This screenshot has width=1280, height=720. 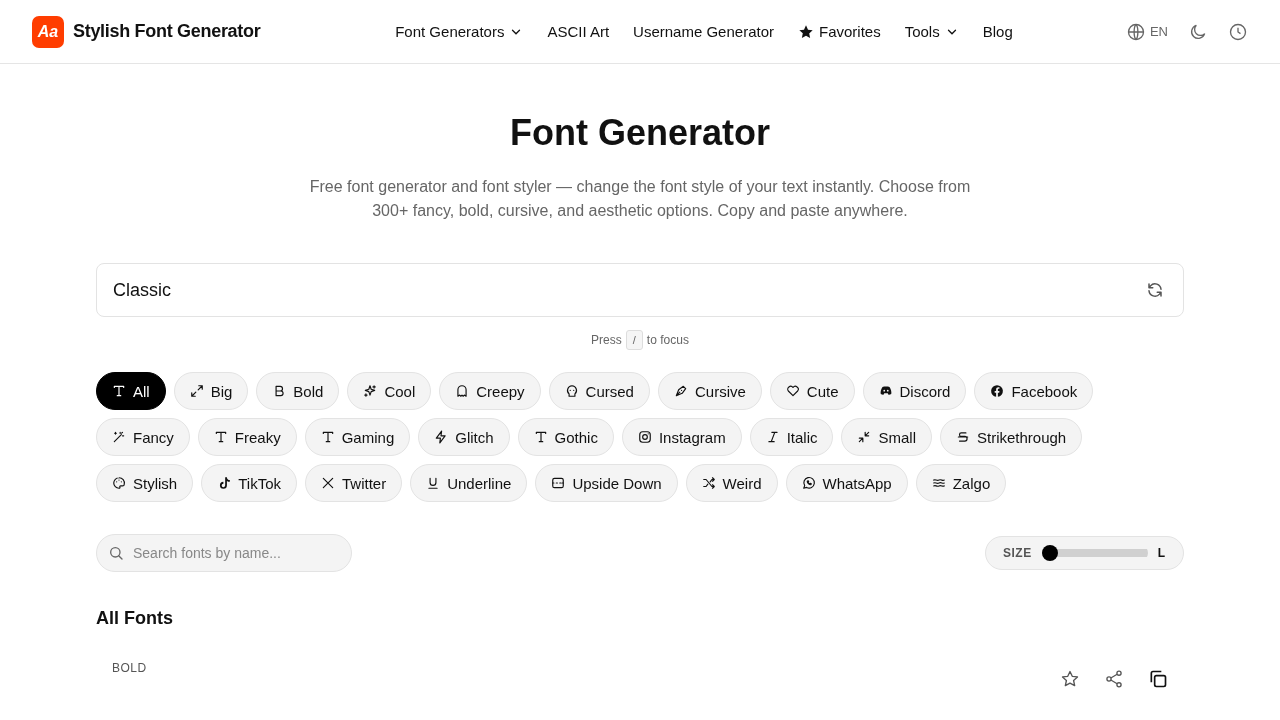 What do you see at coordinates (211, 391) in the screenshot?
I see `category-chip: Big` at bounding box center [211, 391].